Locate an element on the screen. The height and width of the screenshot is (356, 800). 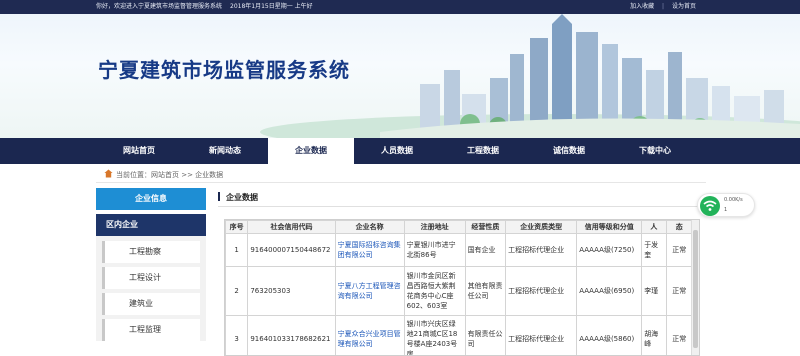
section-title: 企业数据 is located at coordinates (238, 197).